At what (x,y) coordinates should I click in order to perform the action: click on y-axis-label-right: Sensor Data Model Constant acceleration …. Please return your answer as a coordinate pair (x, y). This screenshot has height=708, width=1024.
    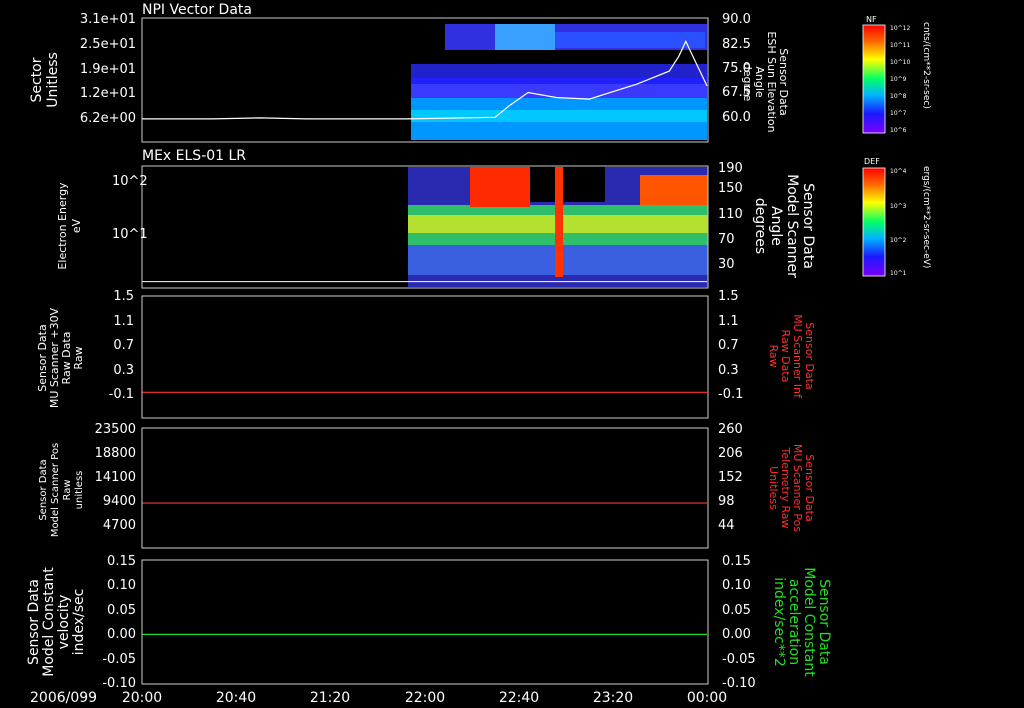
    Looking at the image, I should click on (801, 622).